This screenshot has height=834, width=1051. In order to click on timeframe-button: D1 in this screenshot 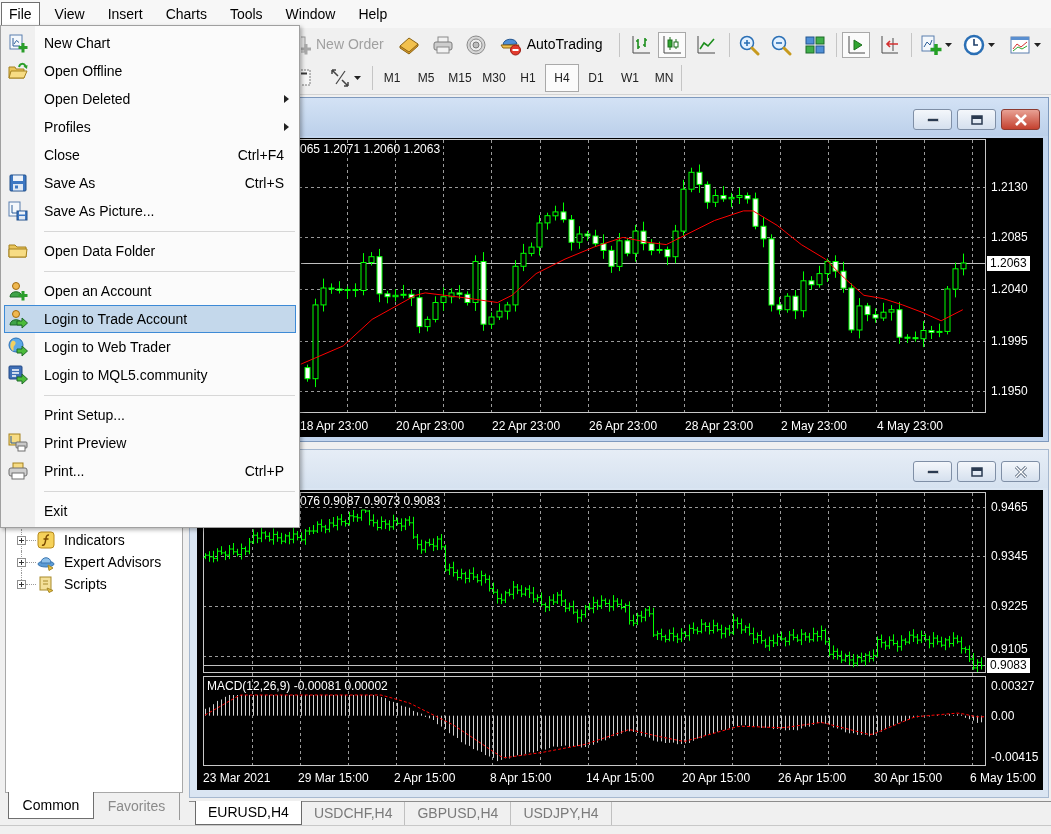, I will do `click(596, 77)`.